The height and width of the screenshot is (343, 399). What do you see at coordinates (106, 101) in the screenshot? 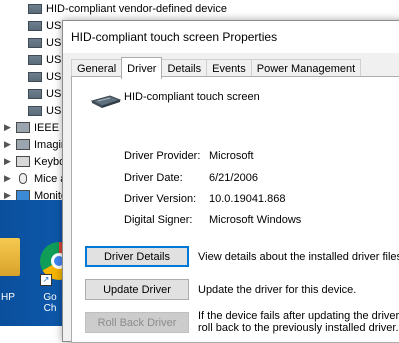
I see `touch-screen-device-icon` at bounding box center [106, 101].